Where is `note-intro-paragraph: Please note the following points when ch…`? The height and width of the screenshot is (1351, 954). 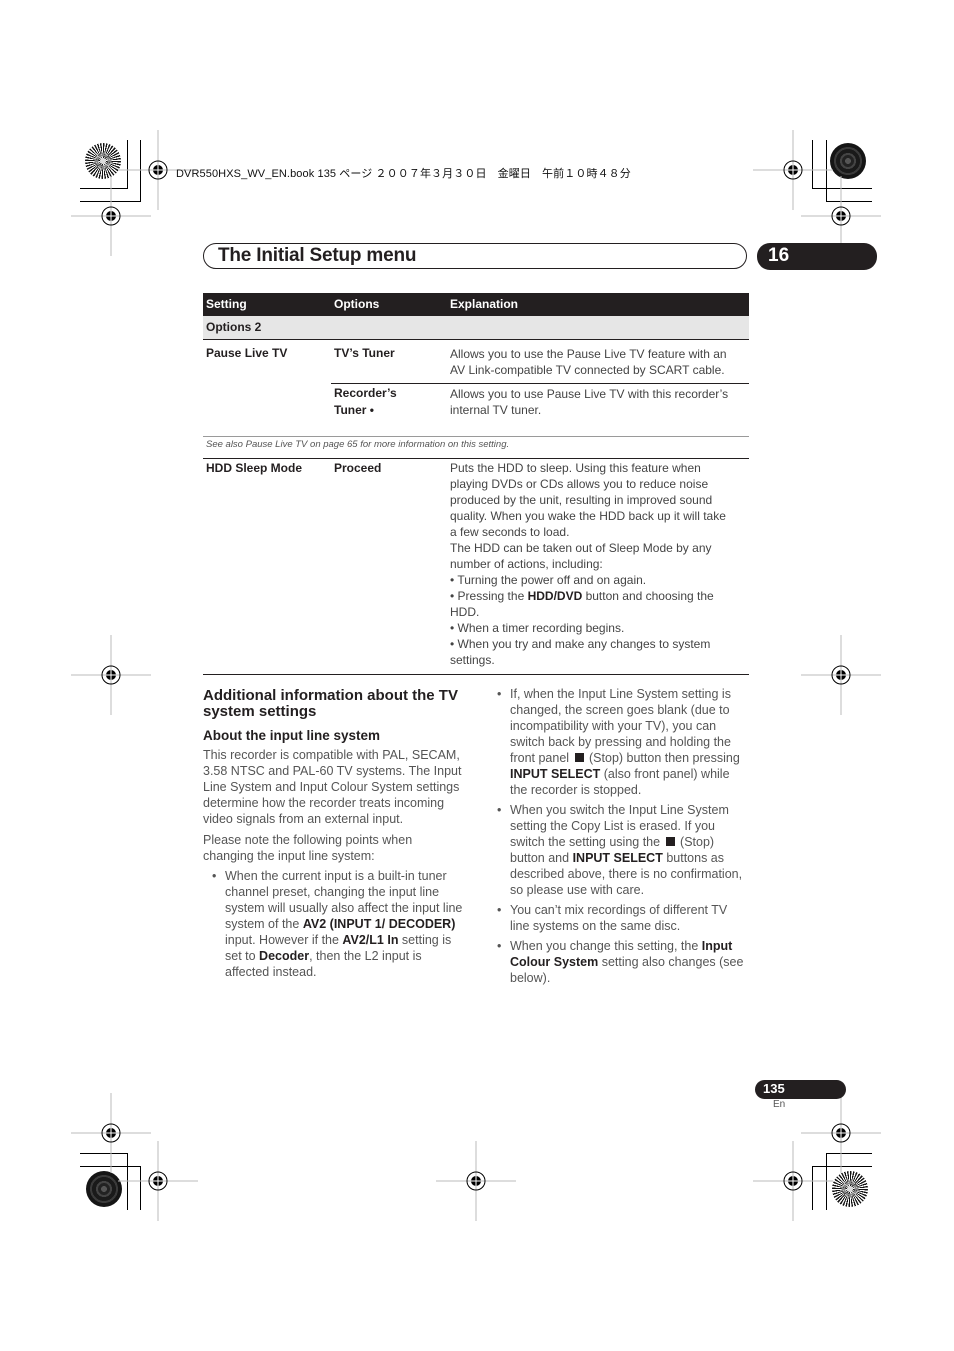
note-intro-paragraph: Please note the following points when ch… is located at coordinates (308, 848).